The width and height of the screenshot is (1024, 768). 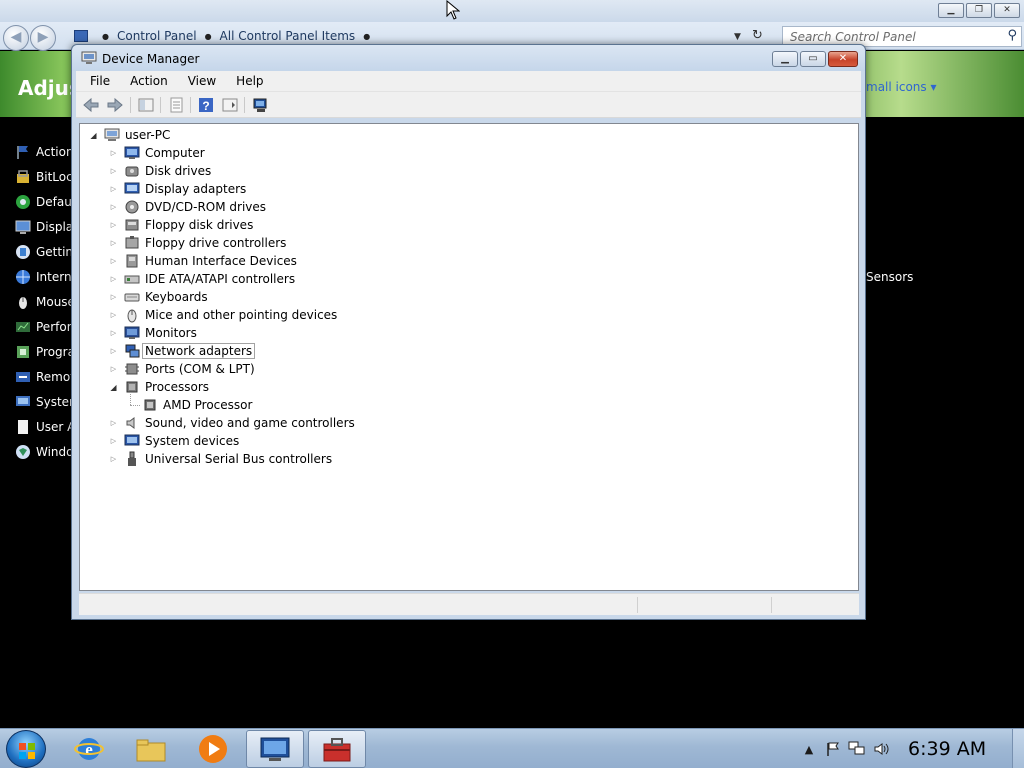 I want to click on media-player-icon, so click(x=213, y=749).